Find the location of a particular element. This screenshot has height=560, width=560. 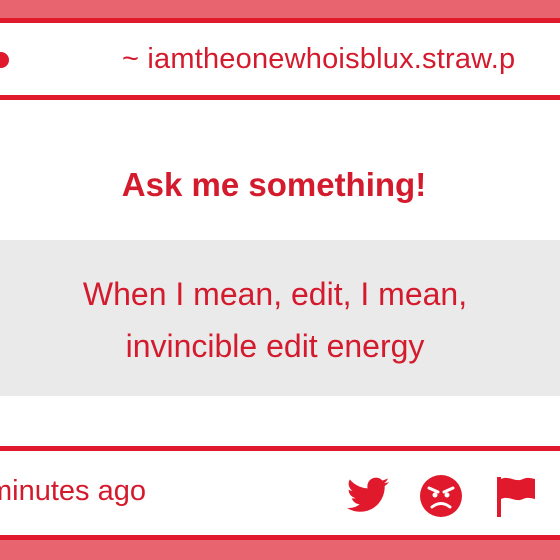

question-line-1: When I mean, edit, I mean, is located at coordinates (275, 294).